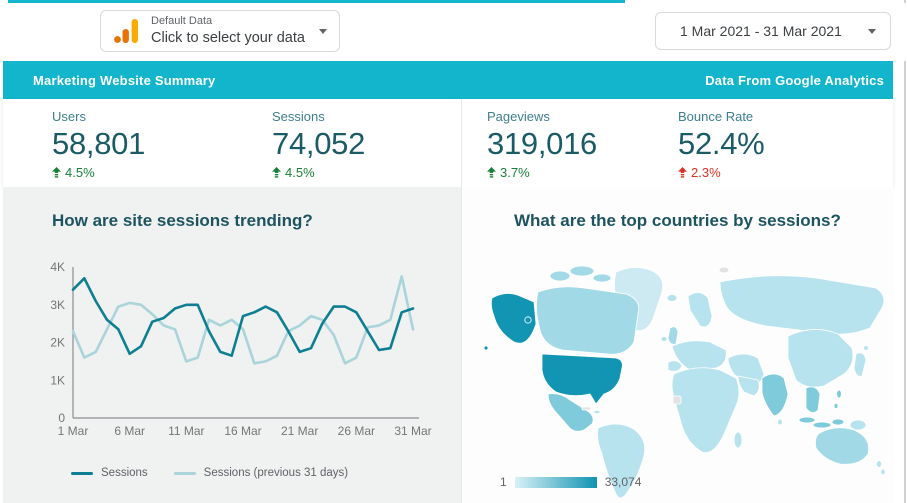 The width and height of the screenshot is (907, 503). What do you see at coordinates (182, 220) in the screenshot?
I see `chart-title: How are site sessions trending?` at bounding box center [182, 220].